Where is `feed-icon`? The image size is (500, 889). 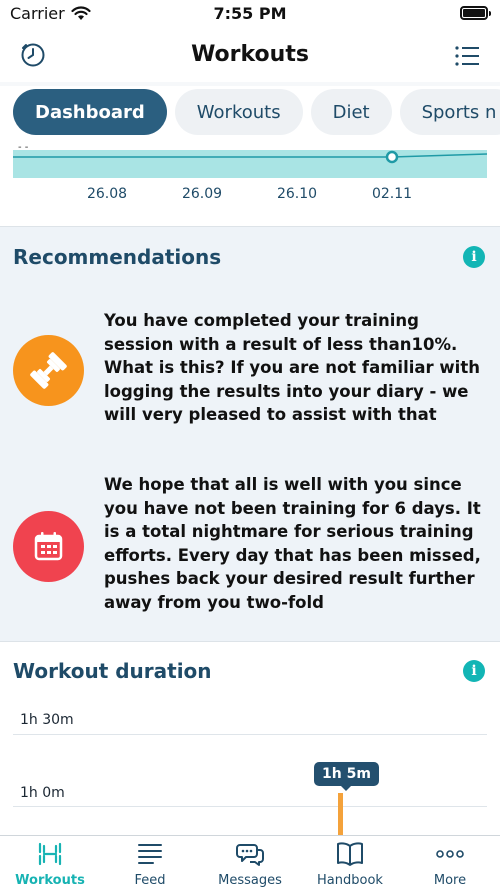
feed-icon is located at coordinates (150, 854).